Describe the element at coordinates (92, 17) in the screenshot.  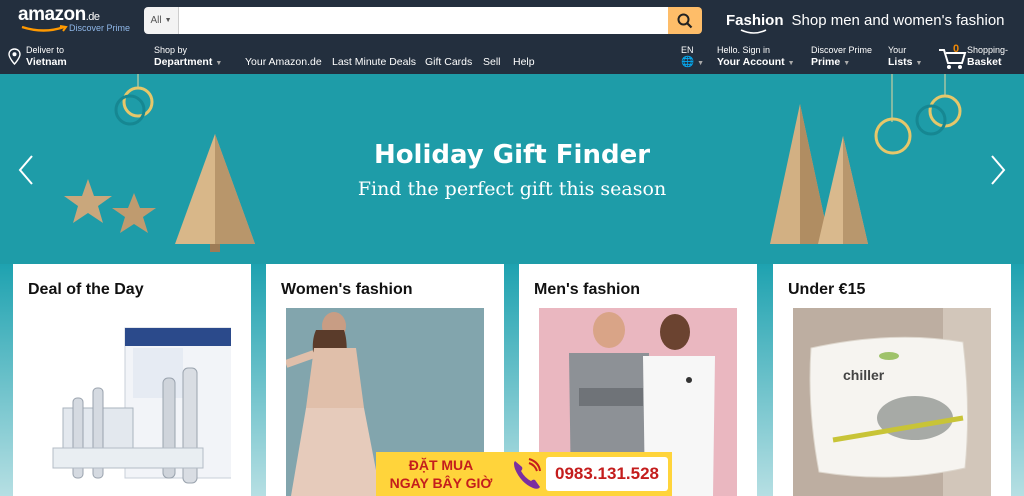
I see `logo-tld: .de` at that location.